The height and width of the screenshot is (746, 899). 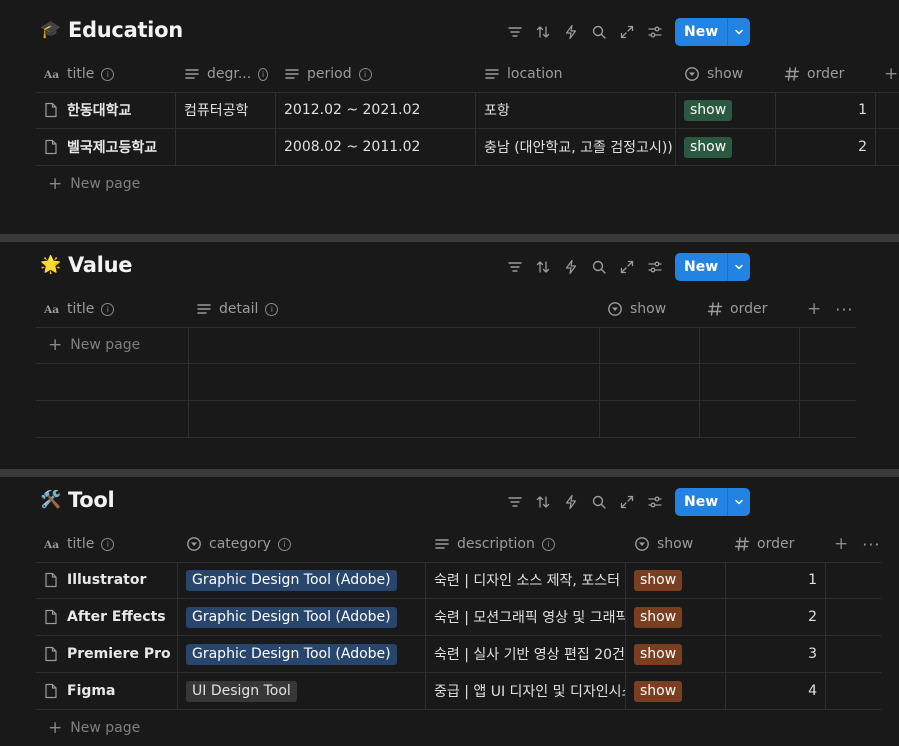 What do you see at coordinates (52, 544) in the screenshot?
I see `text-type-icon` at bounding box center [52, 544].